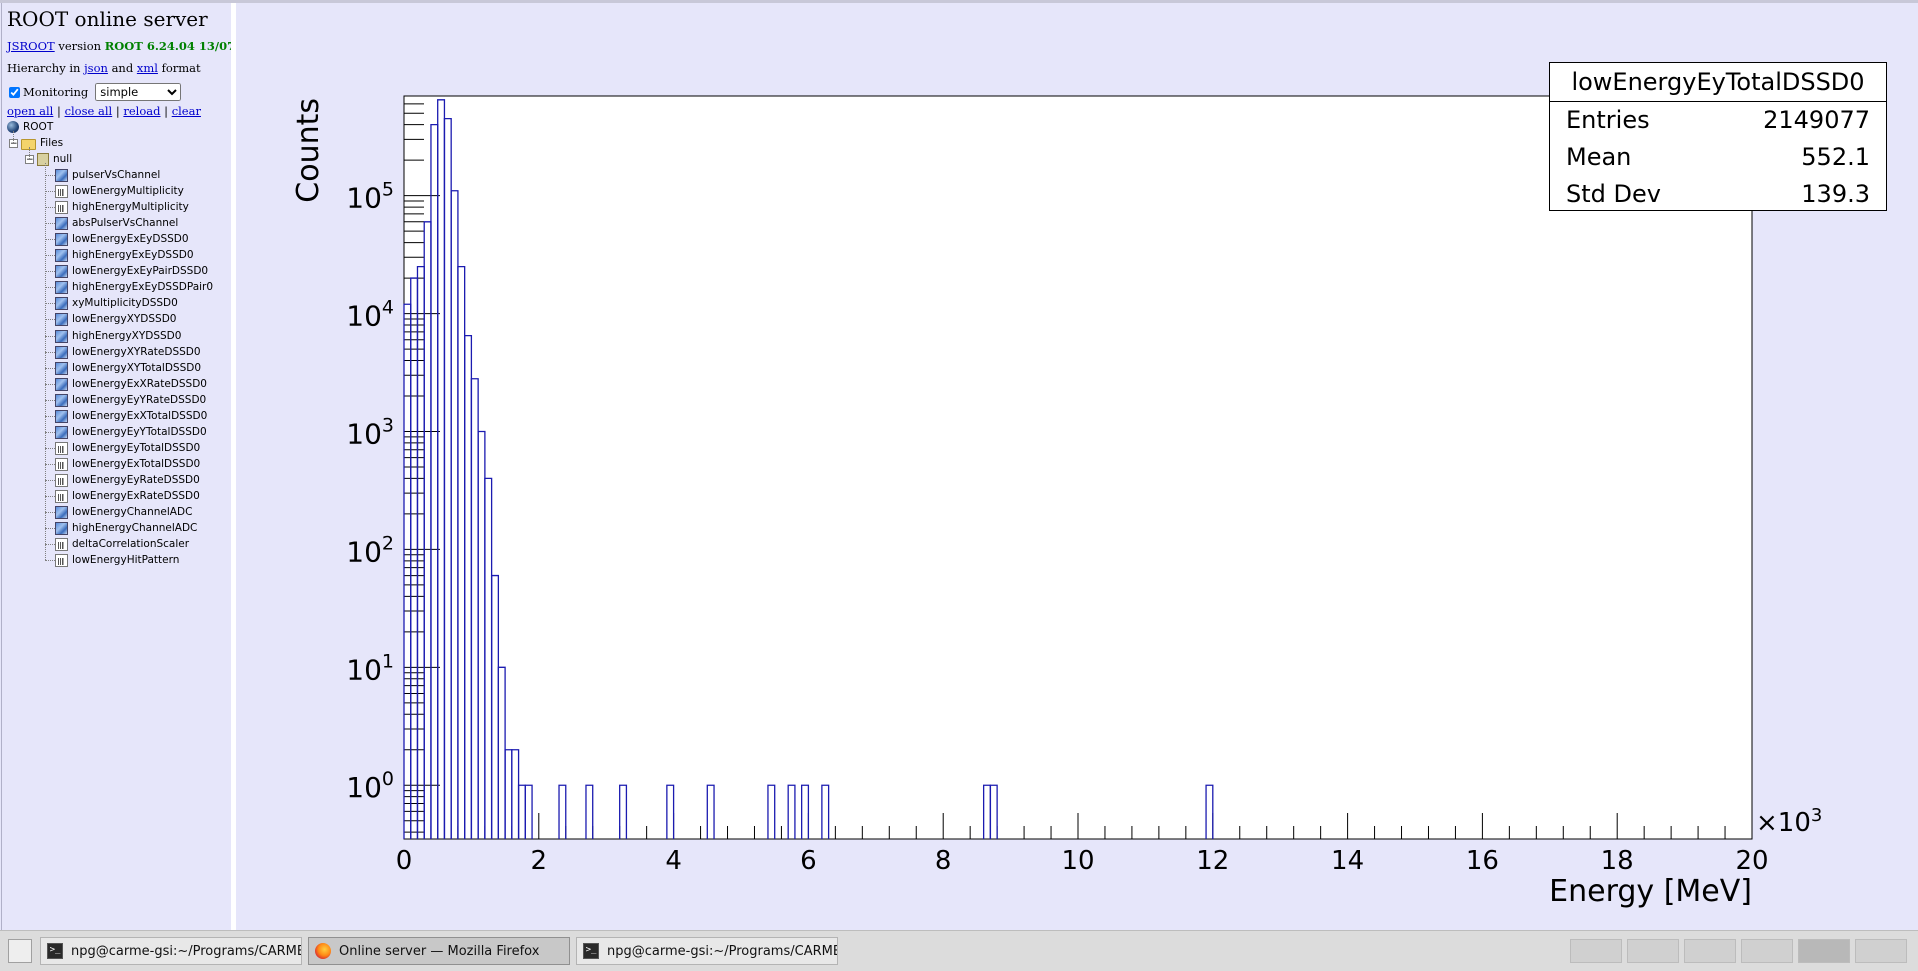 Image resolution: width=1918 pixels, height=971 pixels. Describe the element at coordinates (1482, 861) in the screenshot. I see `x-tick-label: 16` at that location.